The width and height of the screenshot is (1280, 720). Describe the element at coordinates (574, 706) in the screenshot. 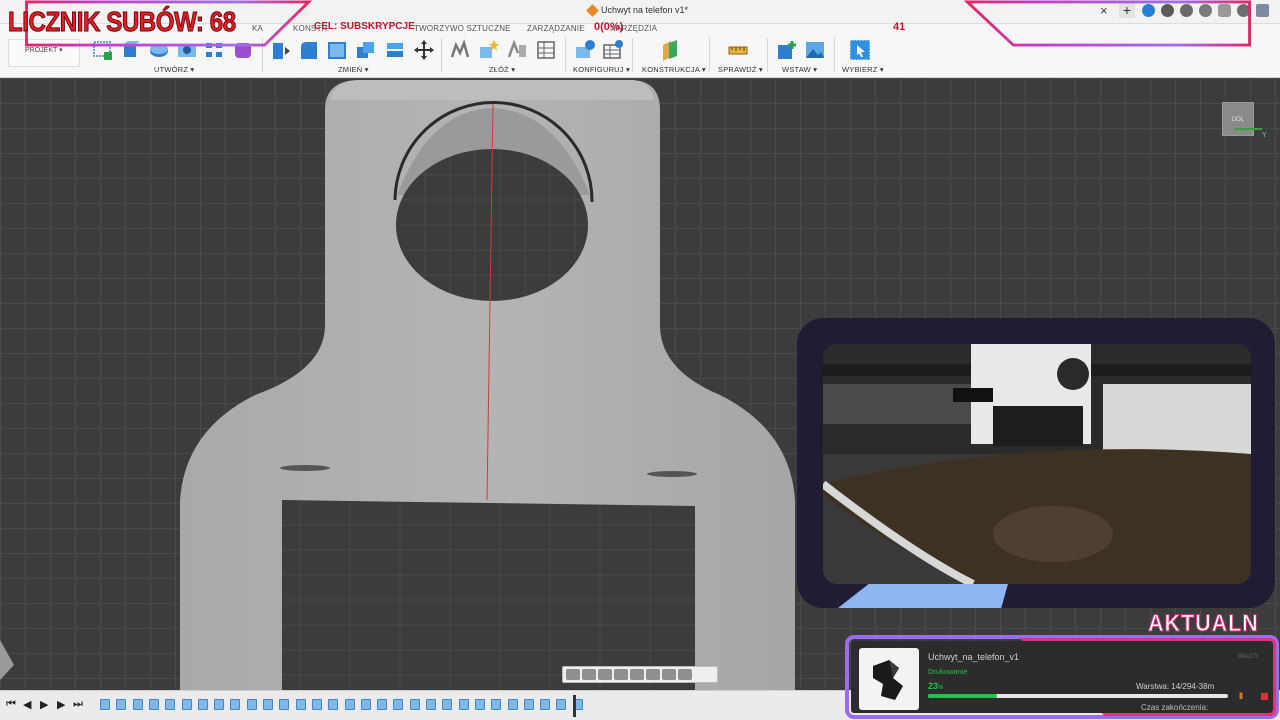

I see `timeline-marker` at that location.